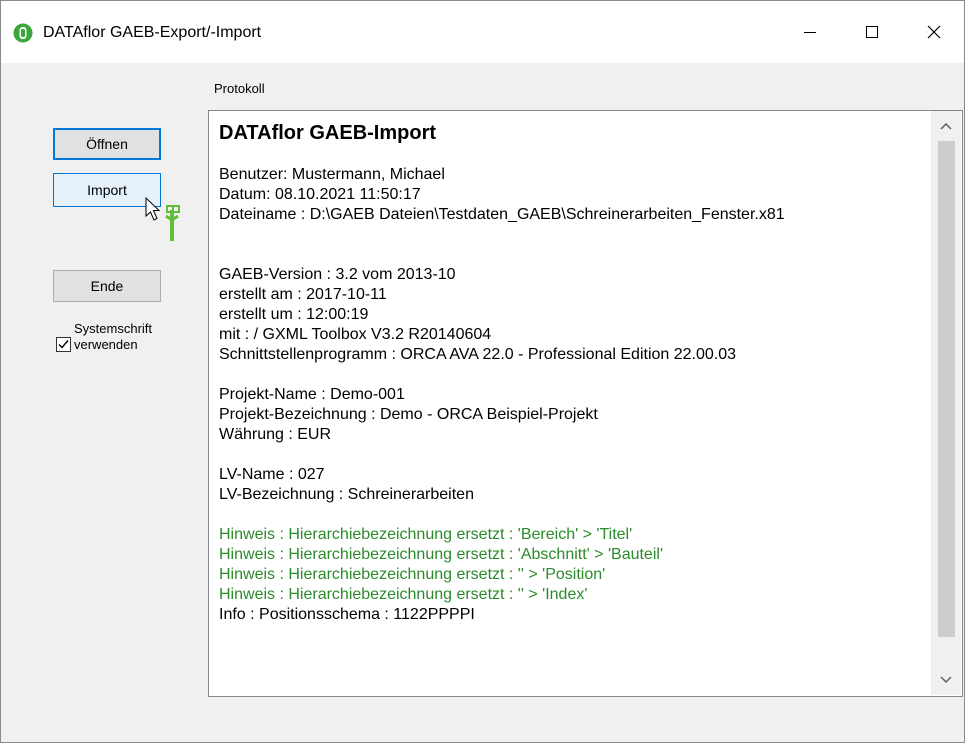  What do you see at coordinates (328, 133) in the screenshot?
I see `log-heading: DATAflor GAEB-Import` at bounding box center [328, 133].